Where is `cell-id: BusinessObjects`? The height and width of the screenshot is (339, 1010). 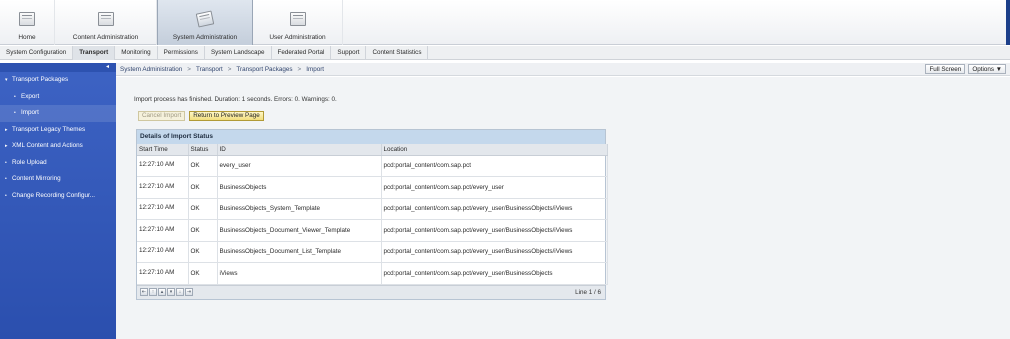
cell-id: BusinessObjects is located at coordinates (299, 187).